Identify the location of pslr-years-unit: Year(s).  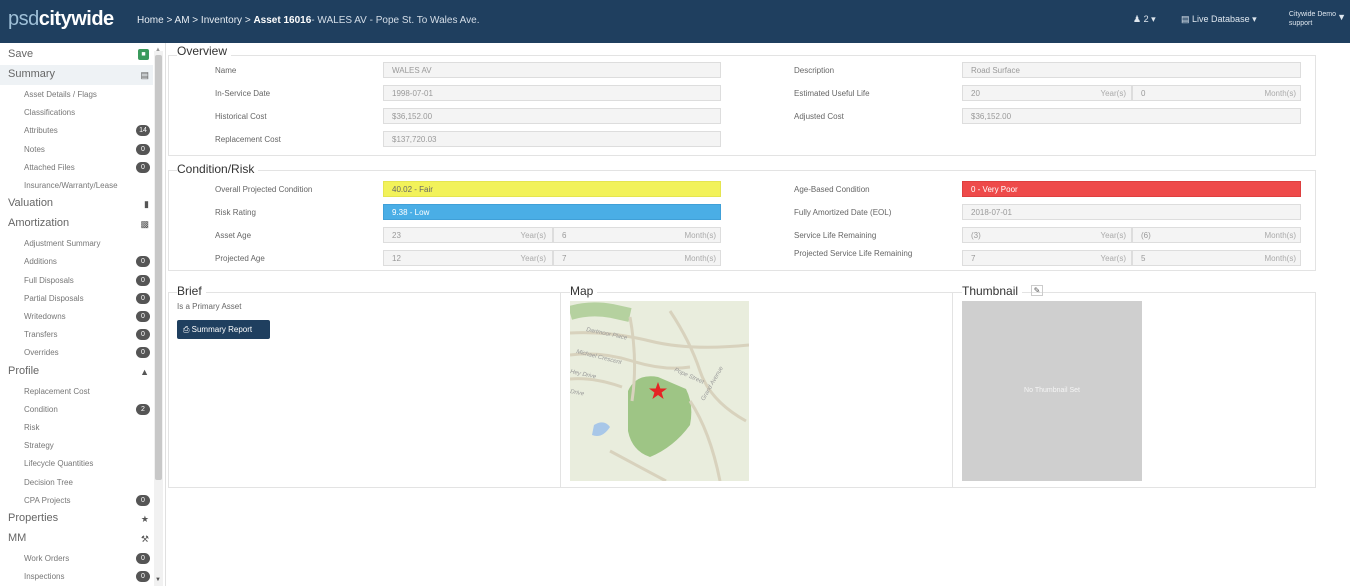
(1113, 258).